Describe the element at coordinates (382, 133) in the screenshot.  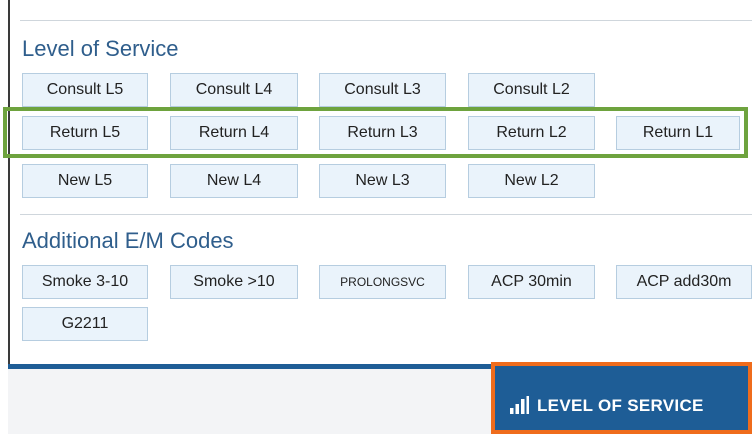
I see `return-l3-button: Return L3` at that location.